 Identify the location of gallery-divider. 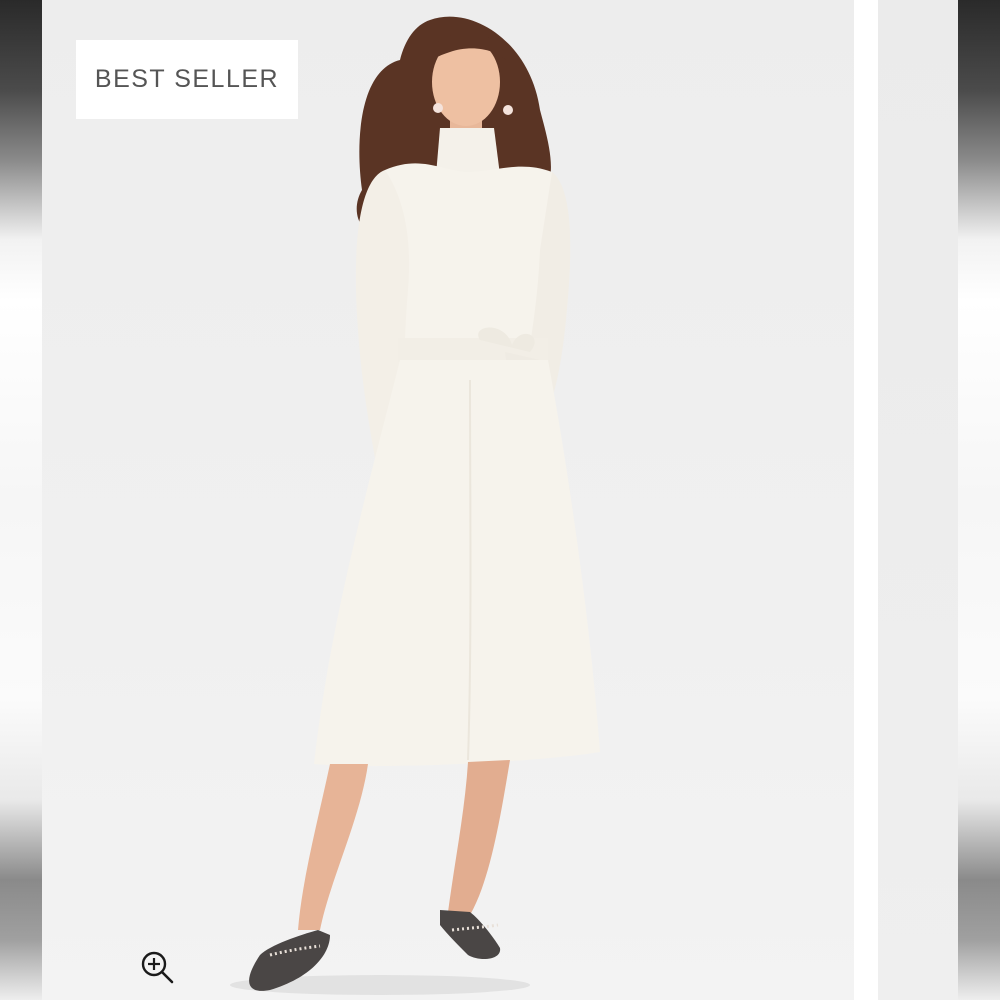
(866, 500).